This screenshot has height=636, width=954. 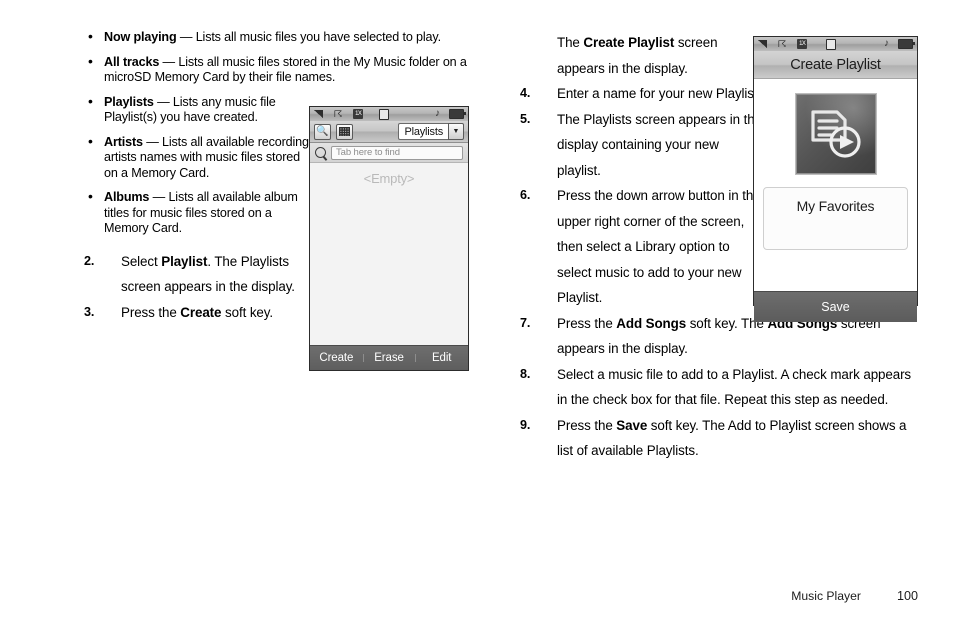 What do you see at coordinates (525, 322) in the screenshot?
I see `step-number: 7.` at bounding box center [525, 322].